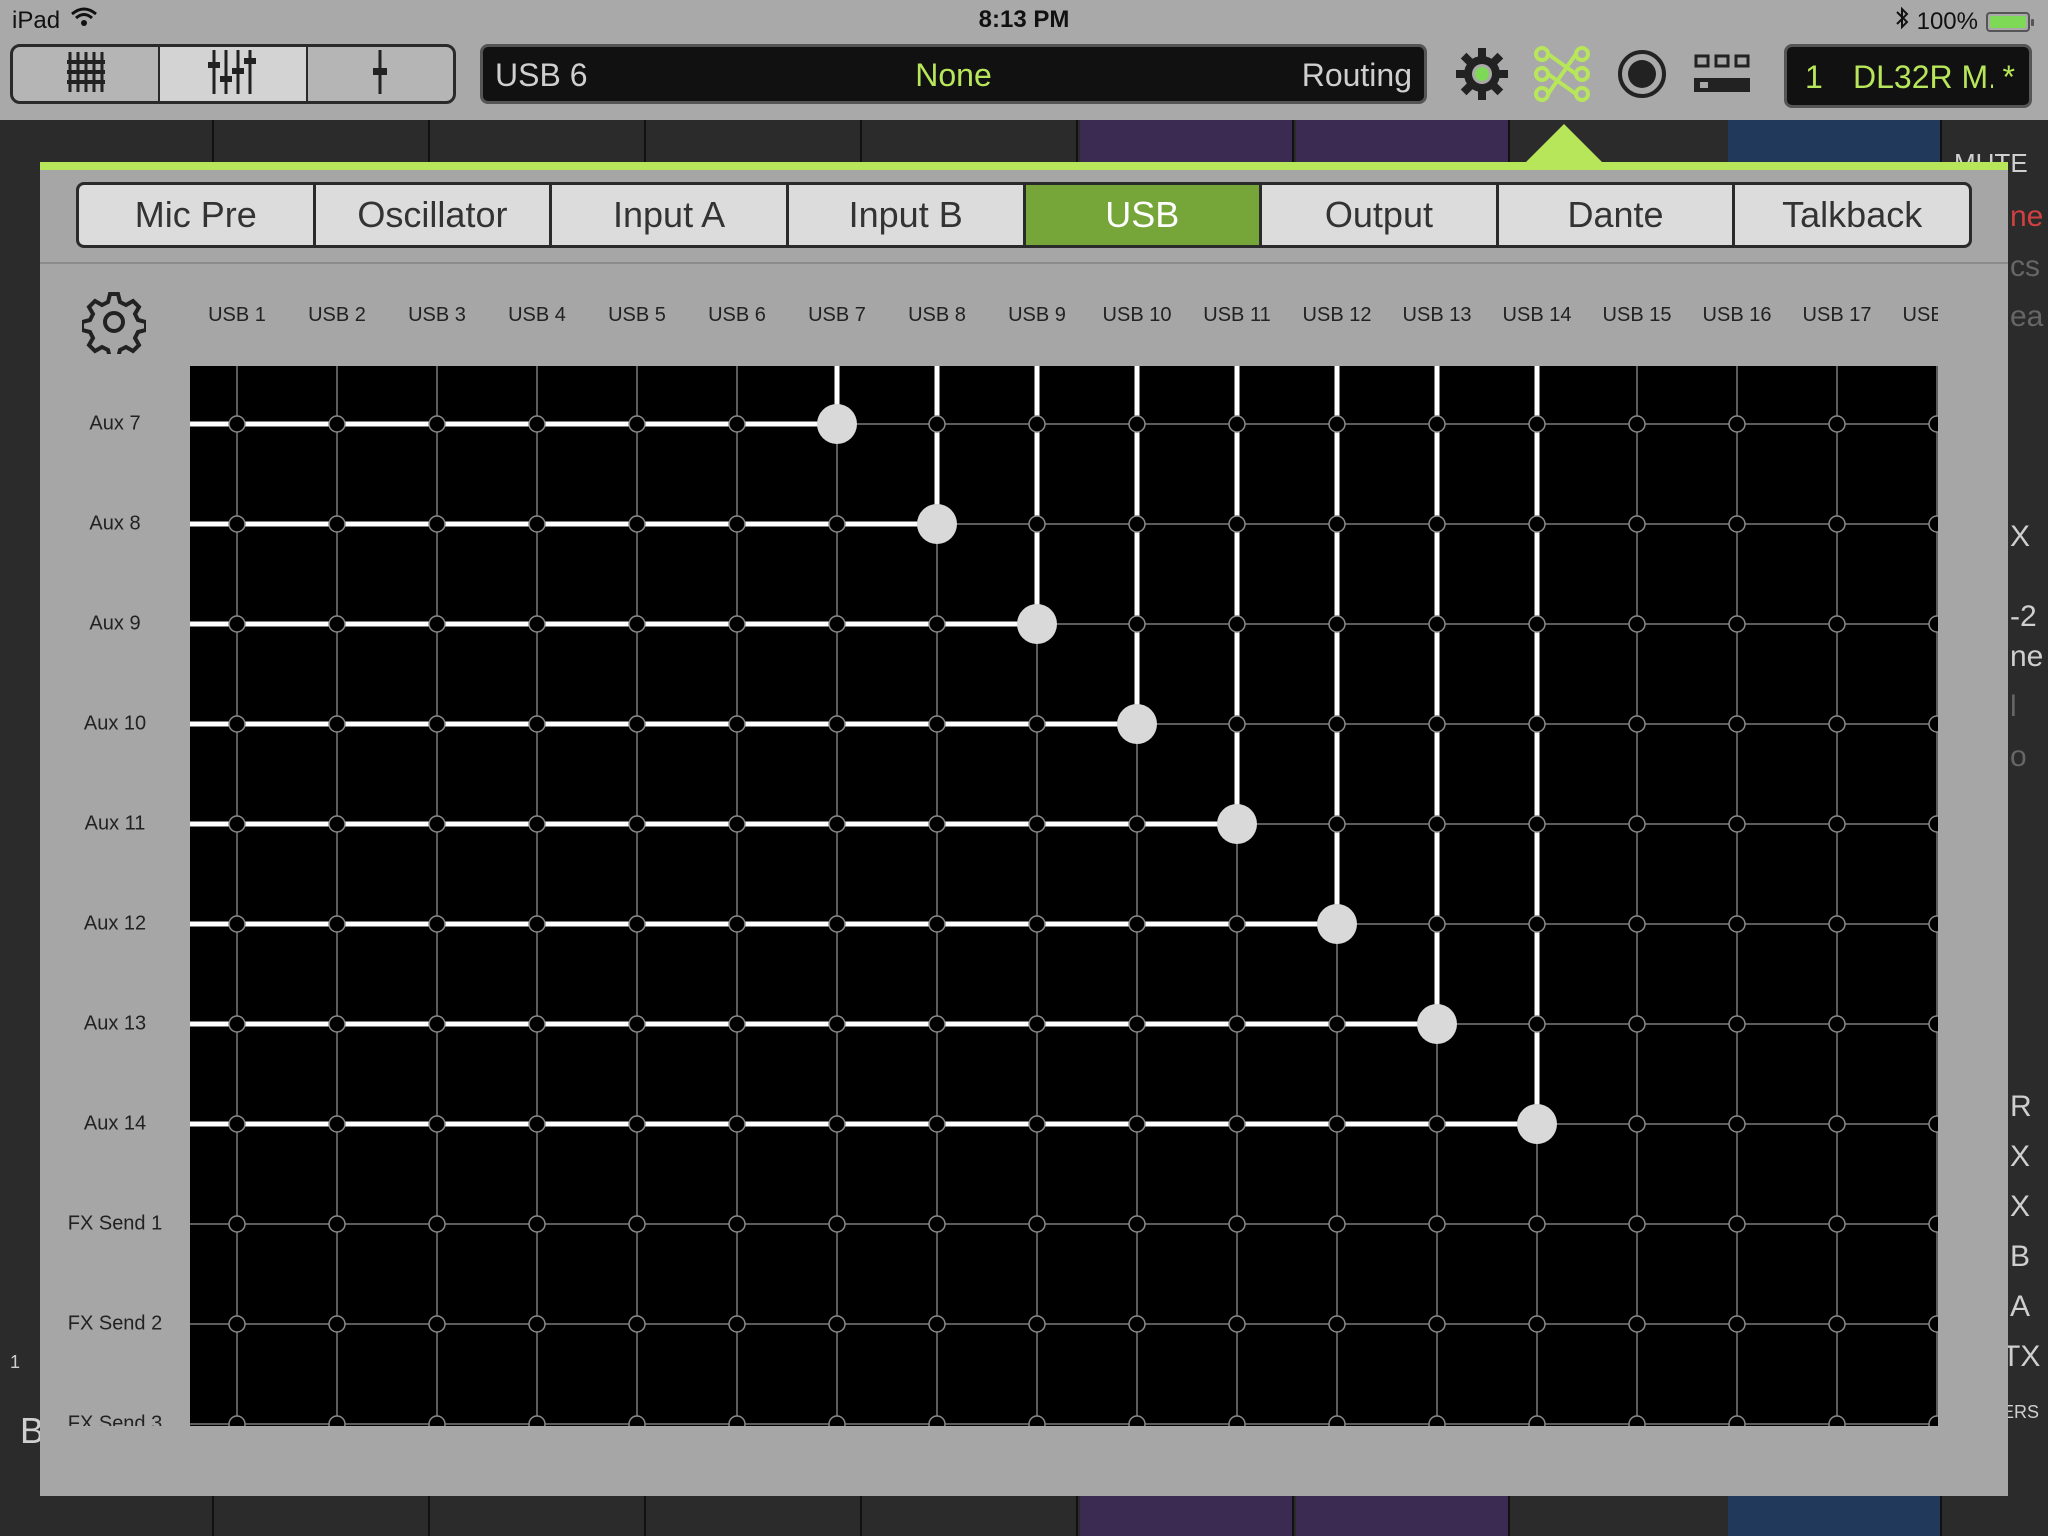 This screenshot has height=1536, width=2048. Describe the element at coordinates (1144, 215) in the screenshot. I see `tab-usb: USB` at that location.